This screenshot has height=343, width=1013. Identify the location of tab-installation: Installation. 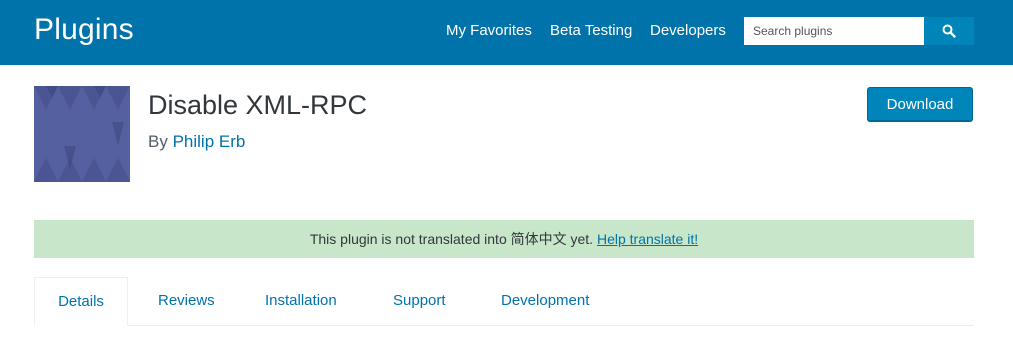
(301, 301).